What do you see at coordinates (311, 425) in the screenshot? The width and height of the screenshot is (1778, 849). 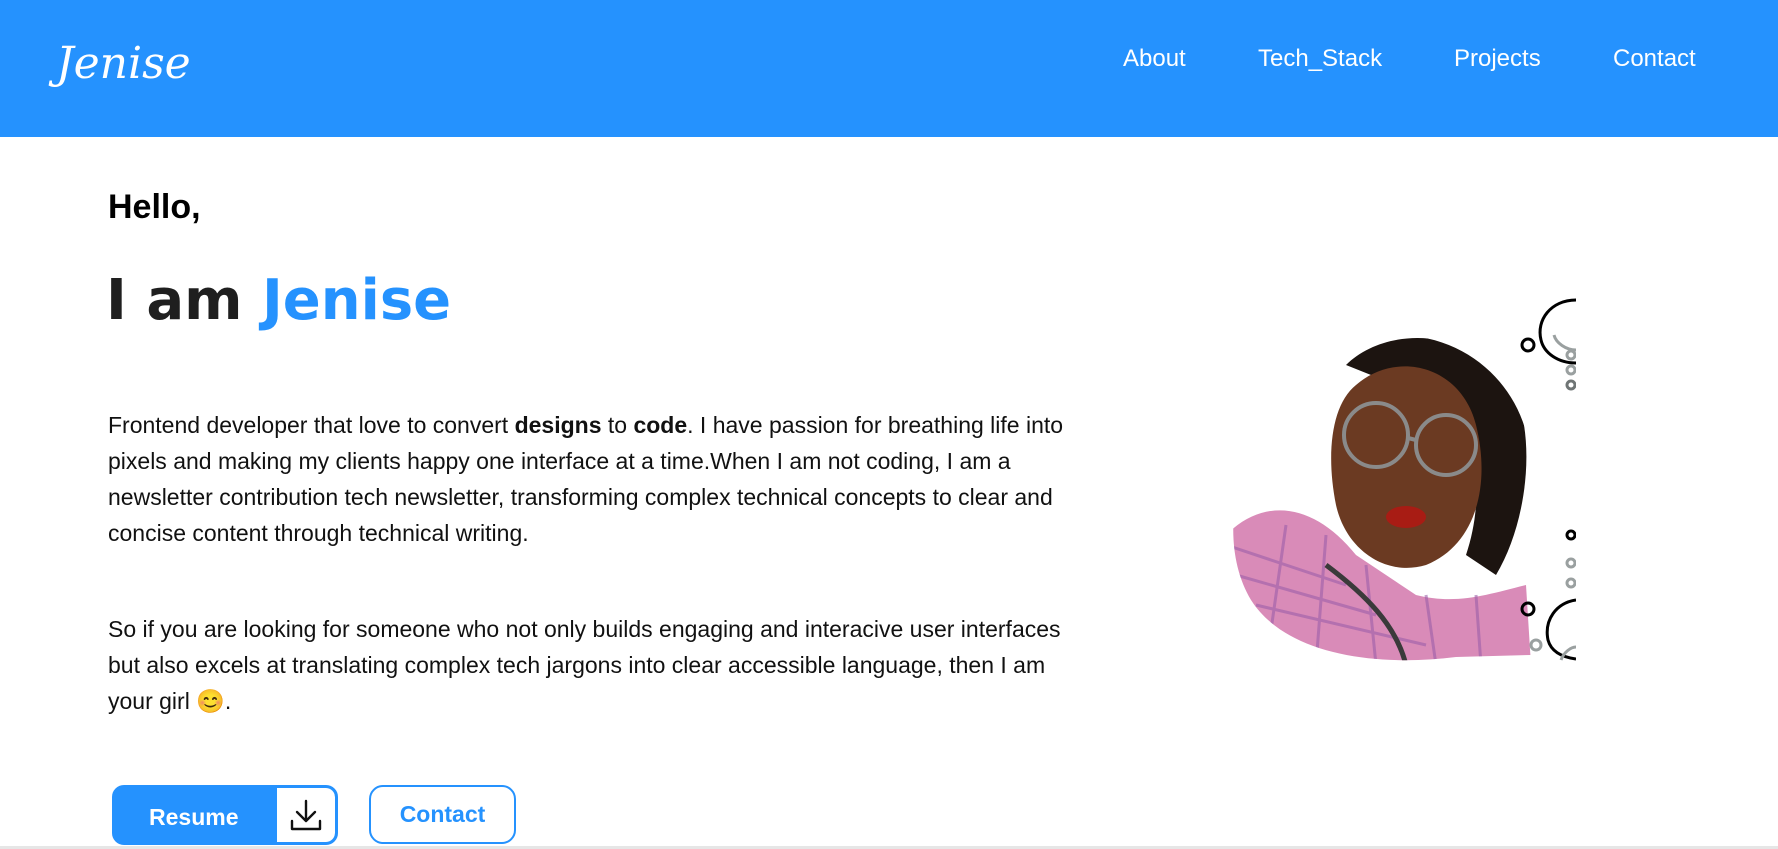 I see `bio-text: Frontend developer that love to convert` at bounding box center [311, 425].